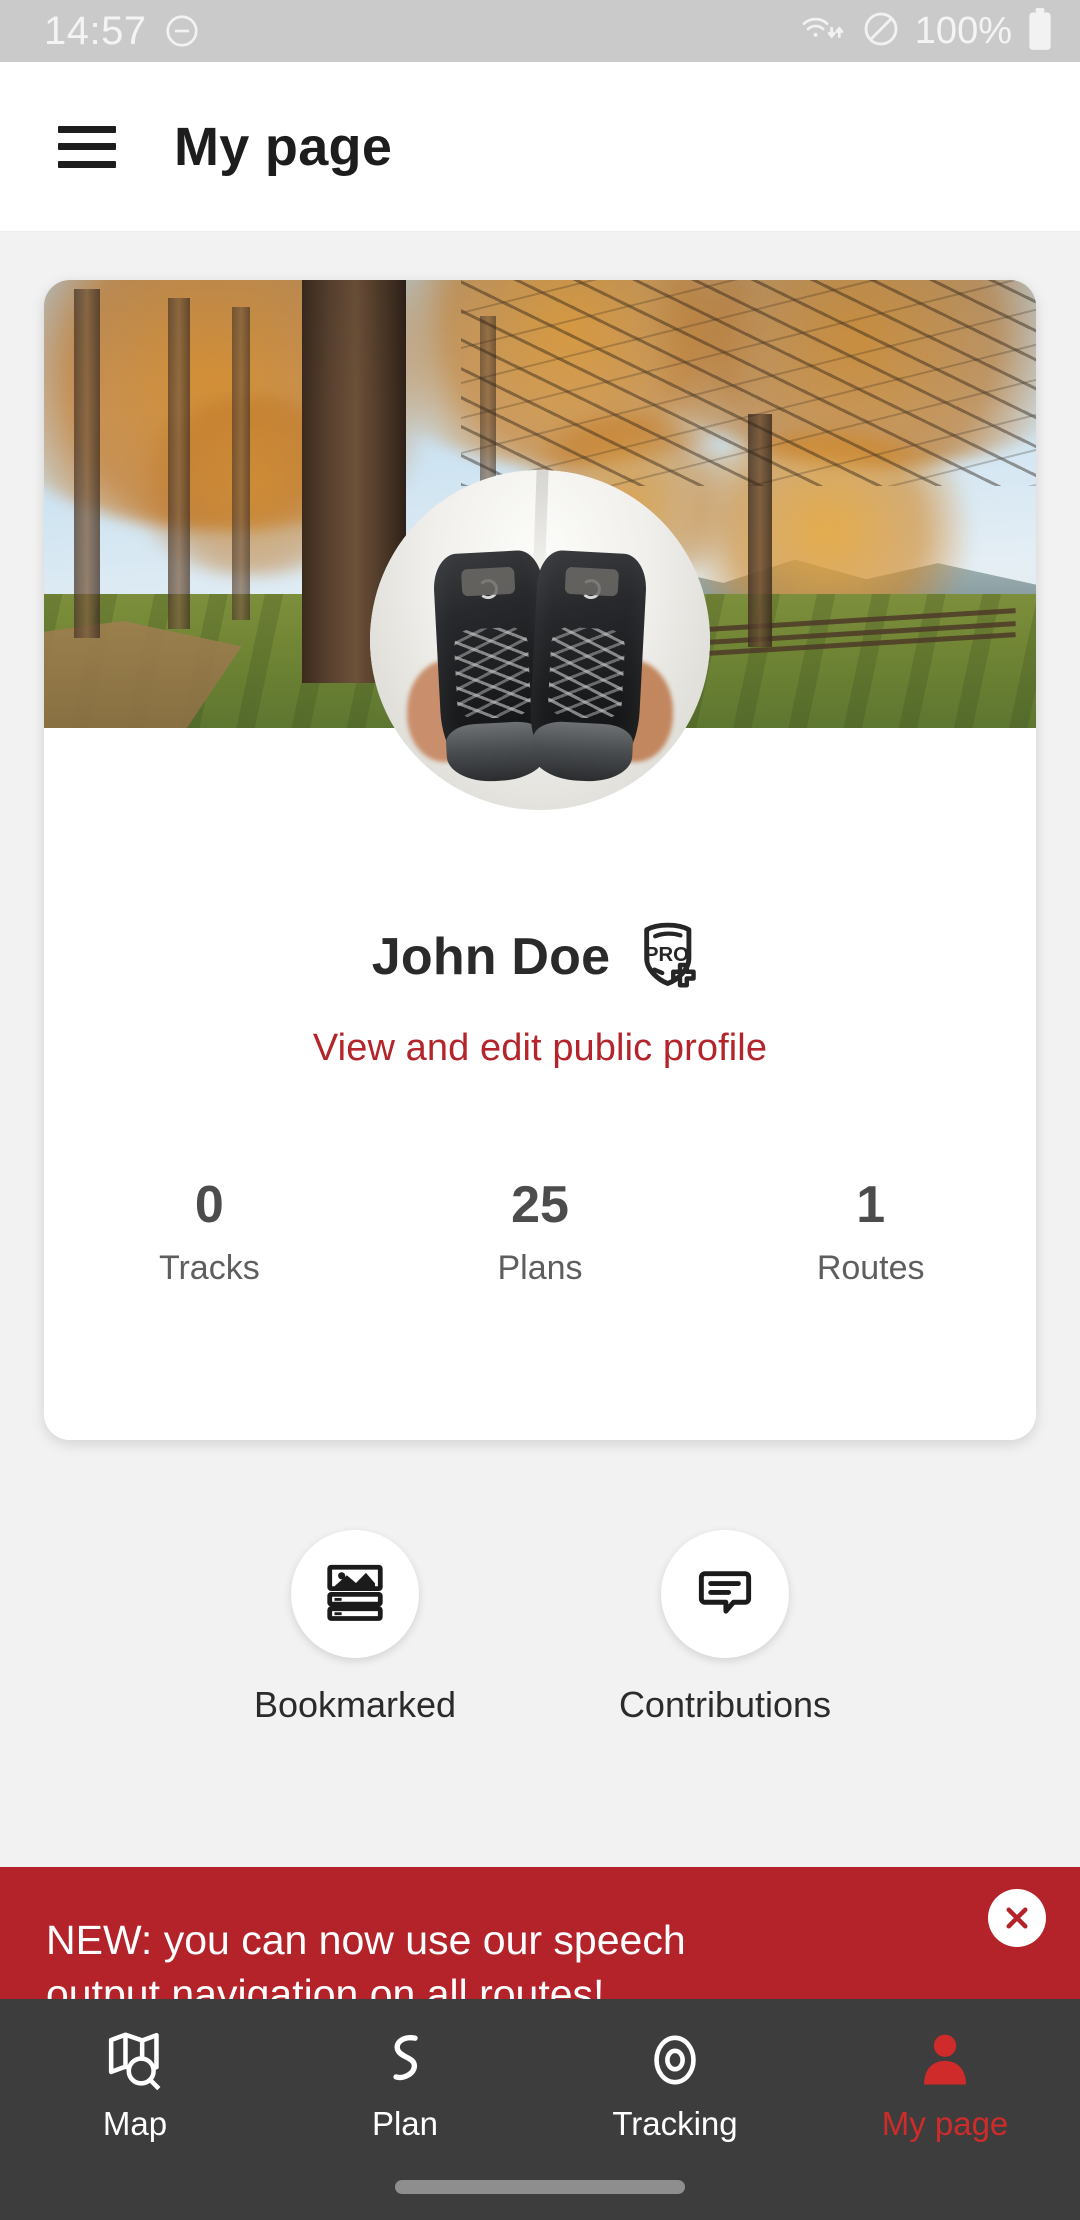 The image size is (1080, 2220). What do you see at coordinates (587, 663) in the screenshot?
I see `boot-right` at bounding box center [587, 663].